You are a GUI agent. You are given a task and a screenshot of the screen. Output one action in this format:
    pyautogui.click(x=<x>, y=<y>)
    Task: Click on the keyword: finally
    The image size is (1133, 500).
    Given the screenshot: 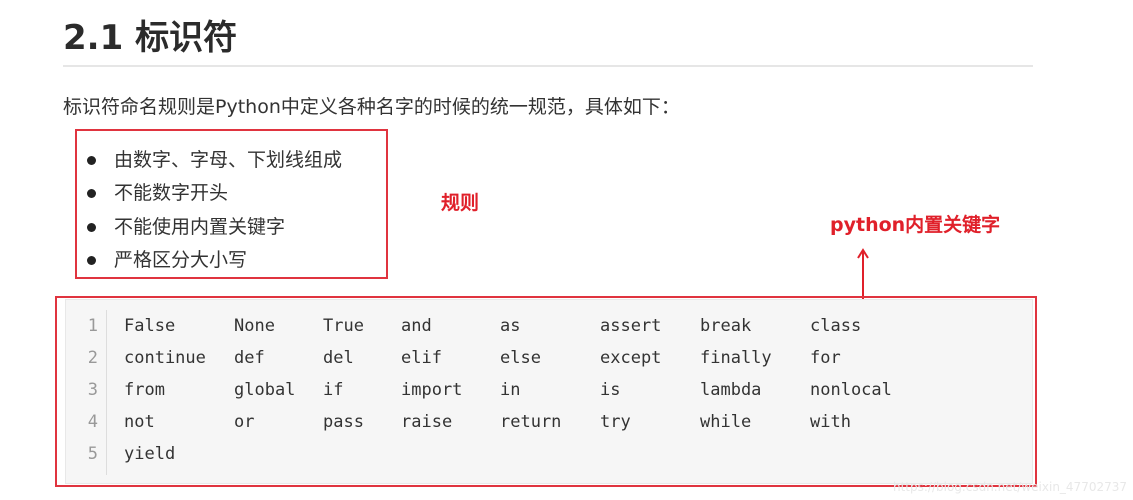 What is the action you would take?
    pyautogui.click(x=736, y=358)
    